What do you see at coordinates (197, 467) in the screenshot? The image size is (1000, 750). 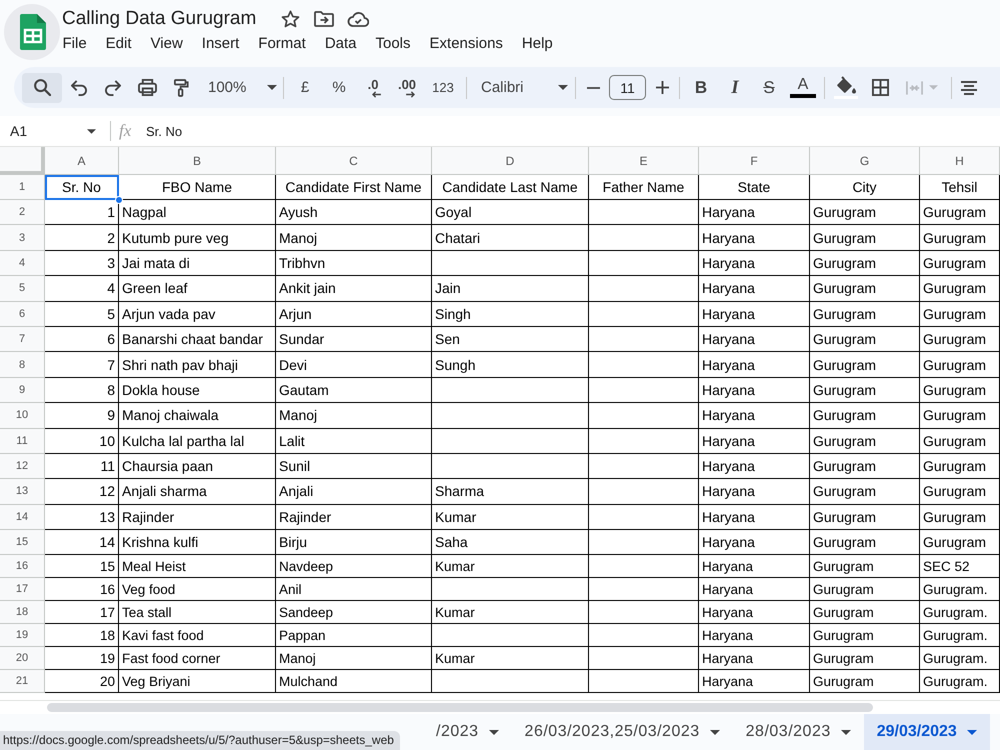 I see `table-cell: Chaursia paan` at bounding box center [197, 467].